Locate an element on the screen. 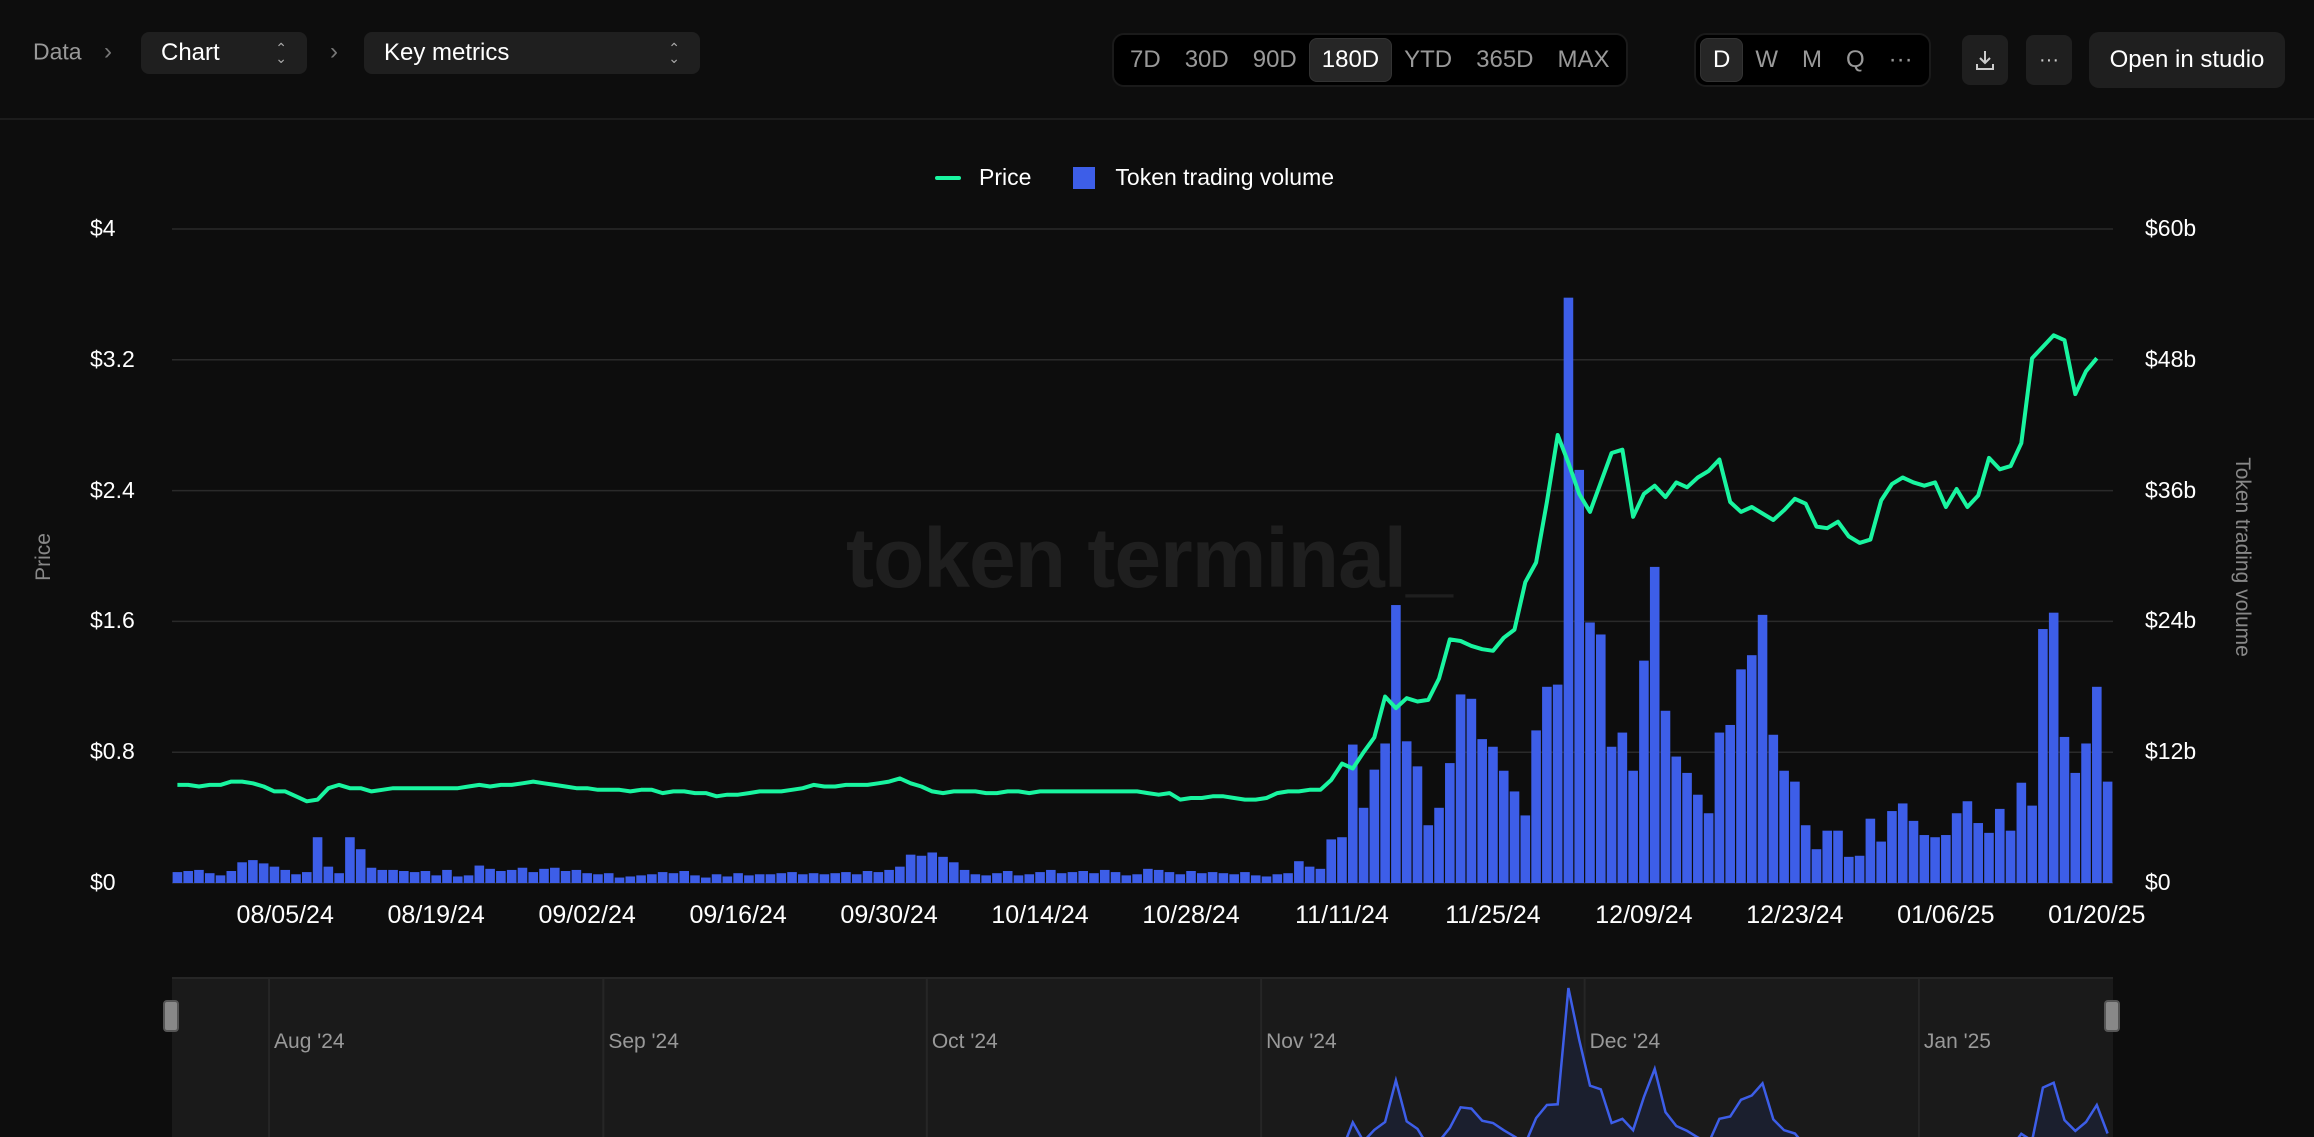 This screenshot has width=2314, height=1137. range-navigator is located at coordinates (1142, 1057).